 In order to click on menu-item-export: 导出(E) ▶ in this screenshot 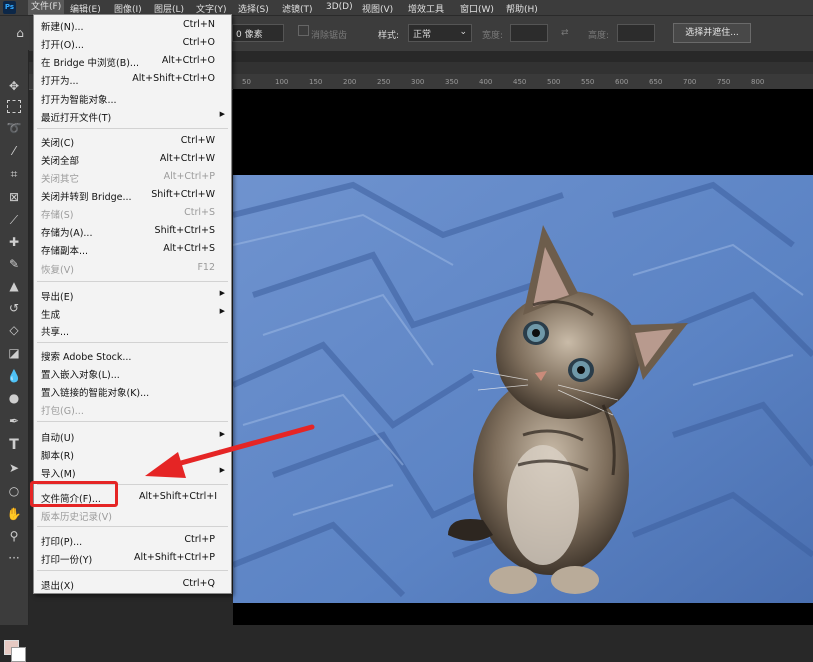, I will do `click(132, 295)`.